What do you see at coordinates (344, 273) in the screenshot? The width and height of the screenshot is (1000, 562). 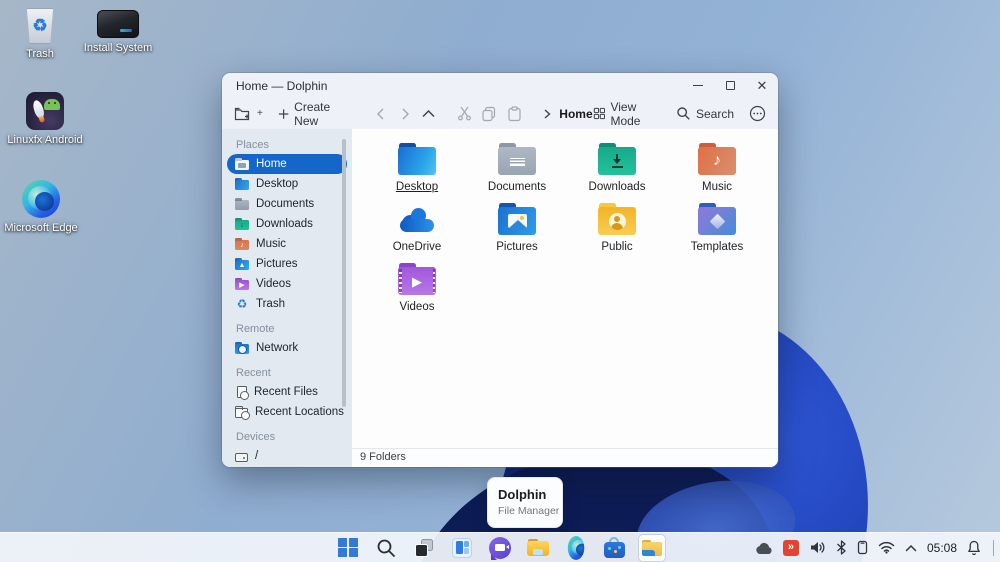 I see `sidebar-scrollbar` at bounding box center [344, 273].